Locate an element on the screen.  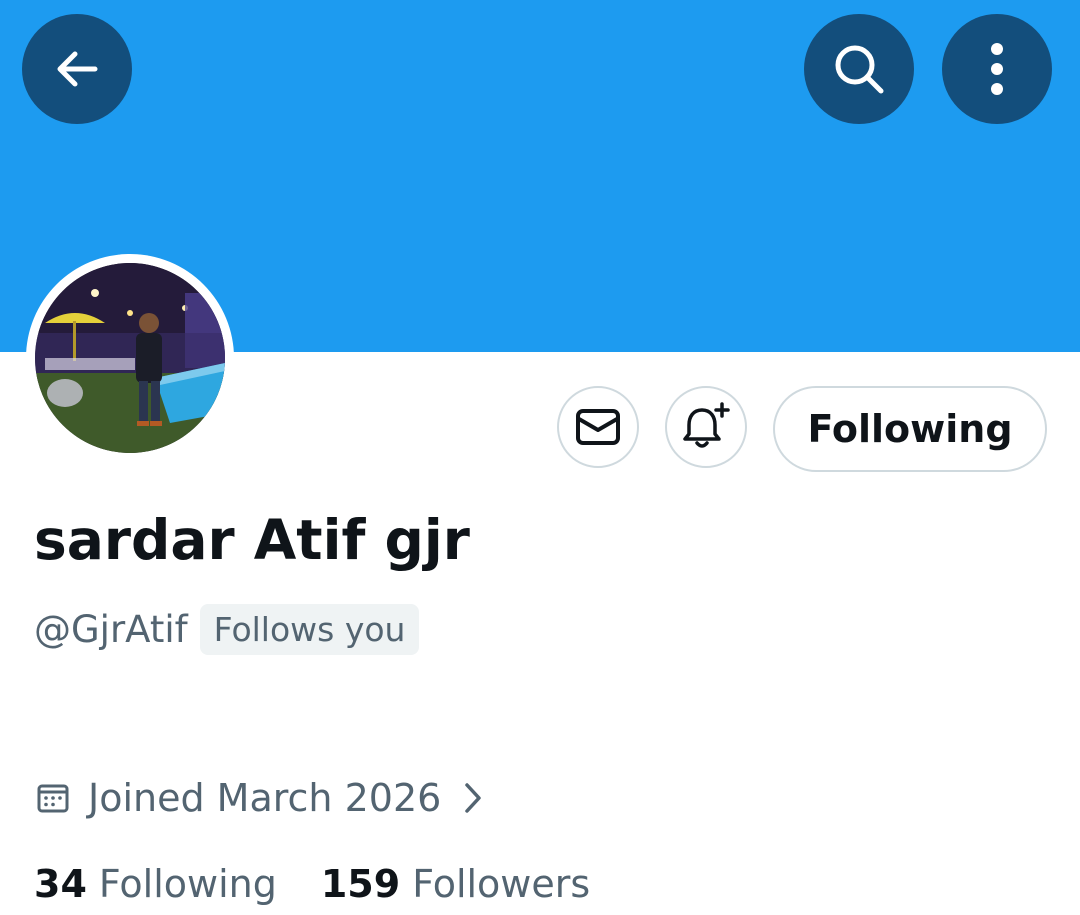
avatar is located at coordinates (130, 358).